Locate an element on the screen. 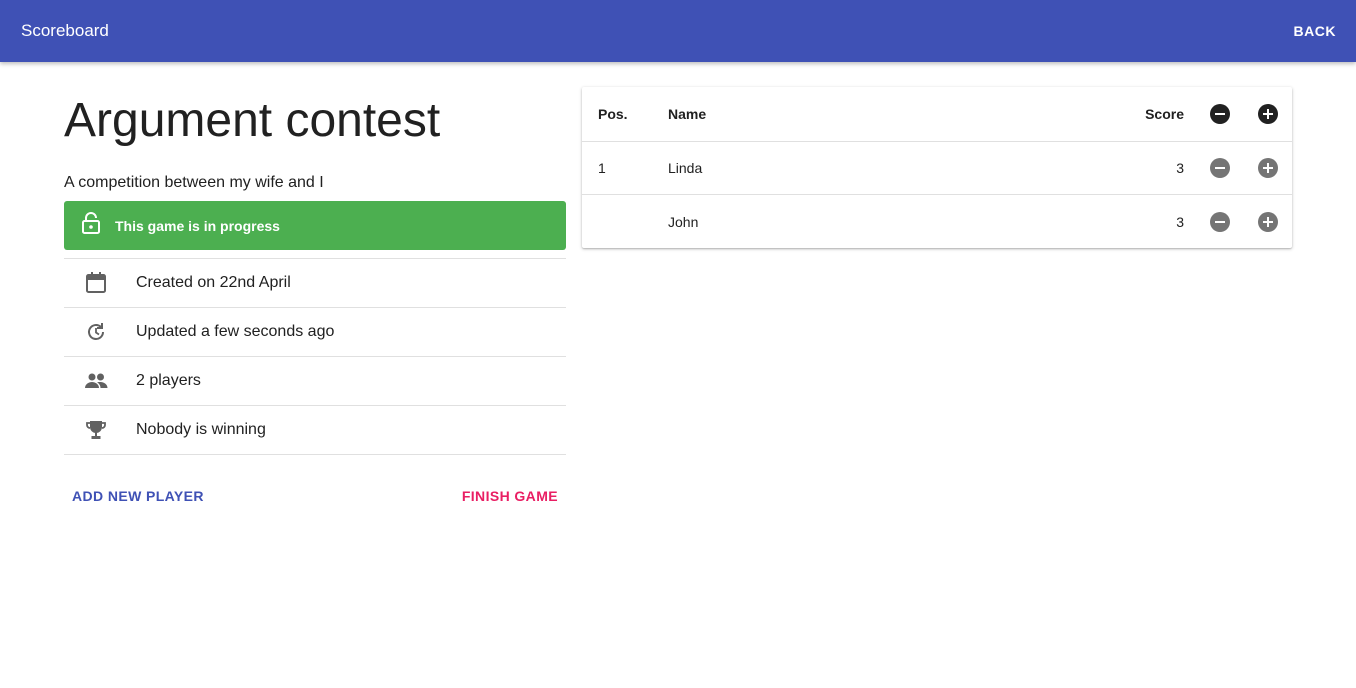 The width and height of the screenshot is (1356, 688). app-title: Scoreboard is located at coordinates (65, 30).